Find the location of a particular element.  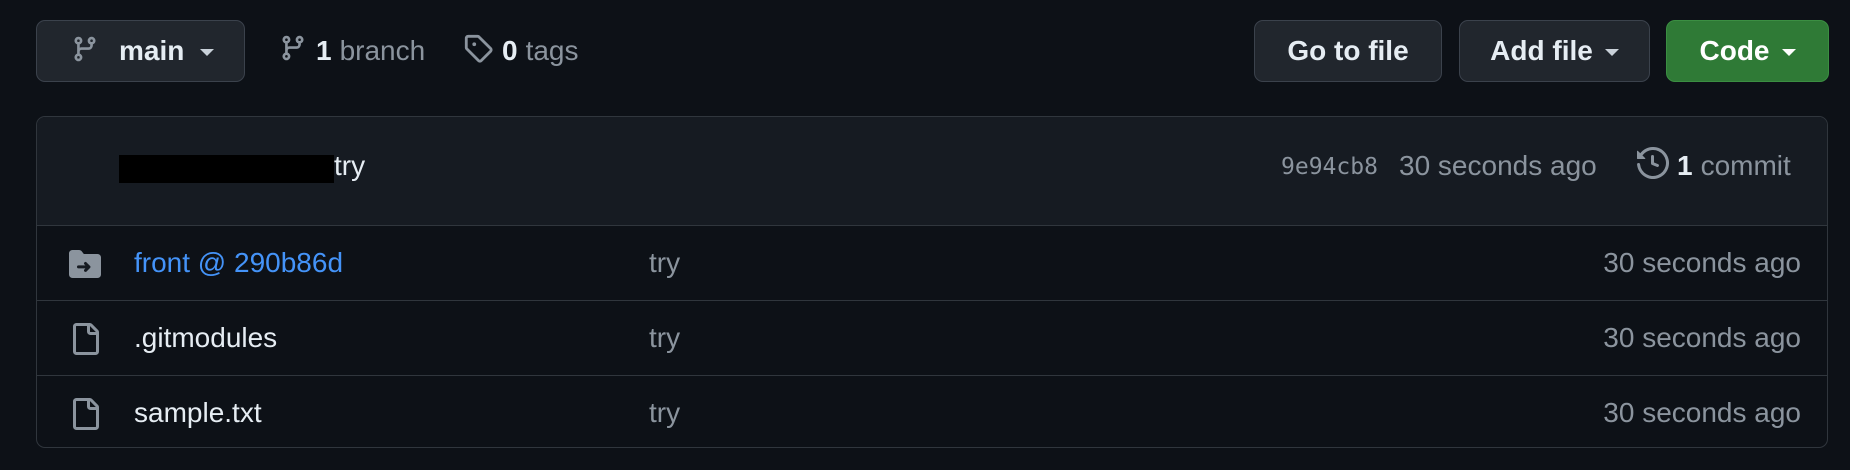

code-button: Code is located at coordinates (1747, 51).